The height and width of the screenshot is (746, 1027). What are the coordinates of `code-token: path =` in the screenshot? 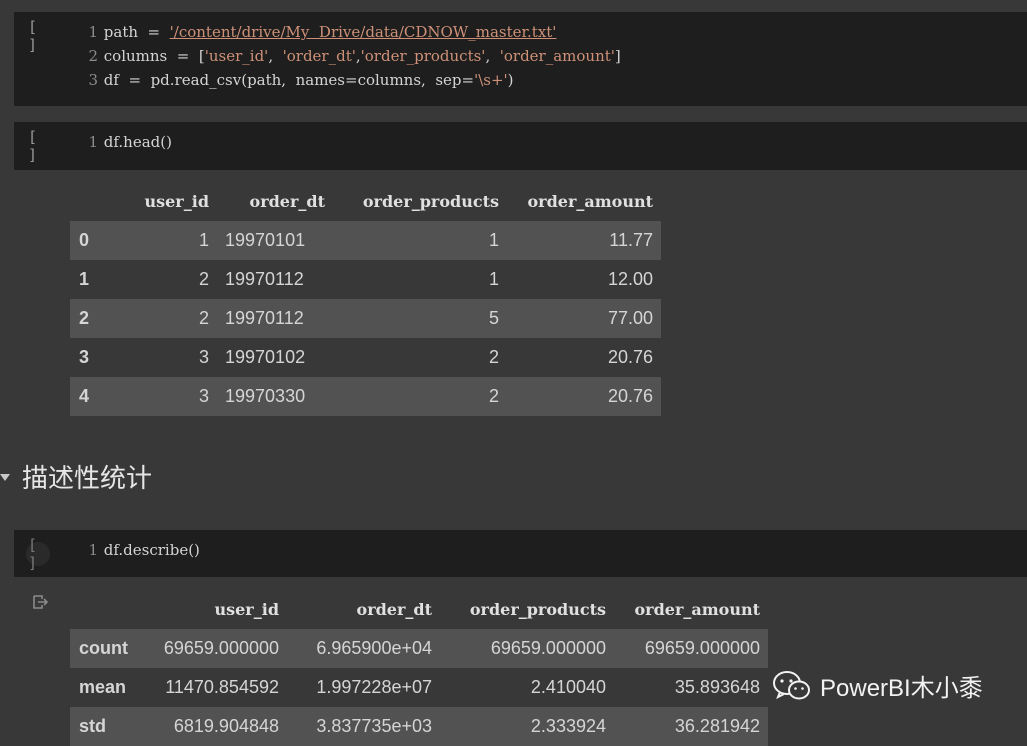 It's located at (136, 32).